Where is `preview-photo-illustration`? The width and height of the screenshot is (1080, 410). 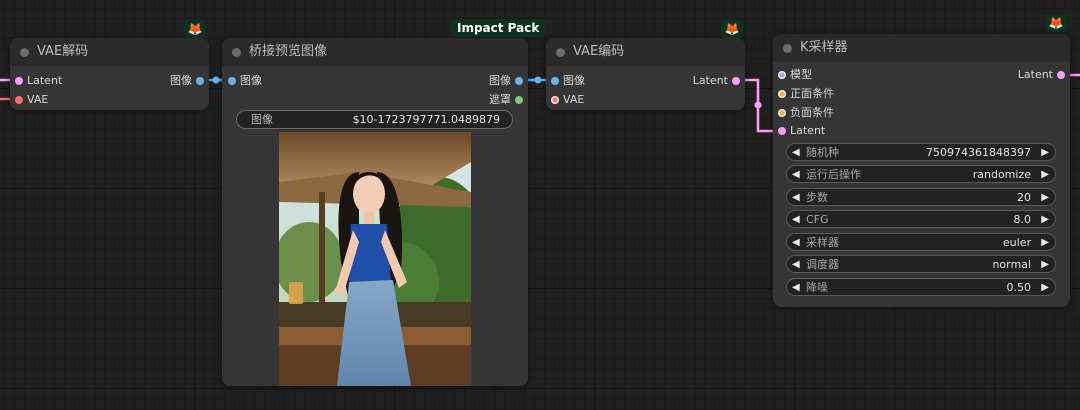
preview-photo-illustration is located at coordinates (375, 259).